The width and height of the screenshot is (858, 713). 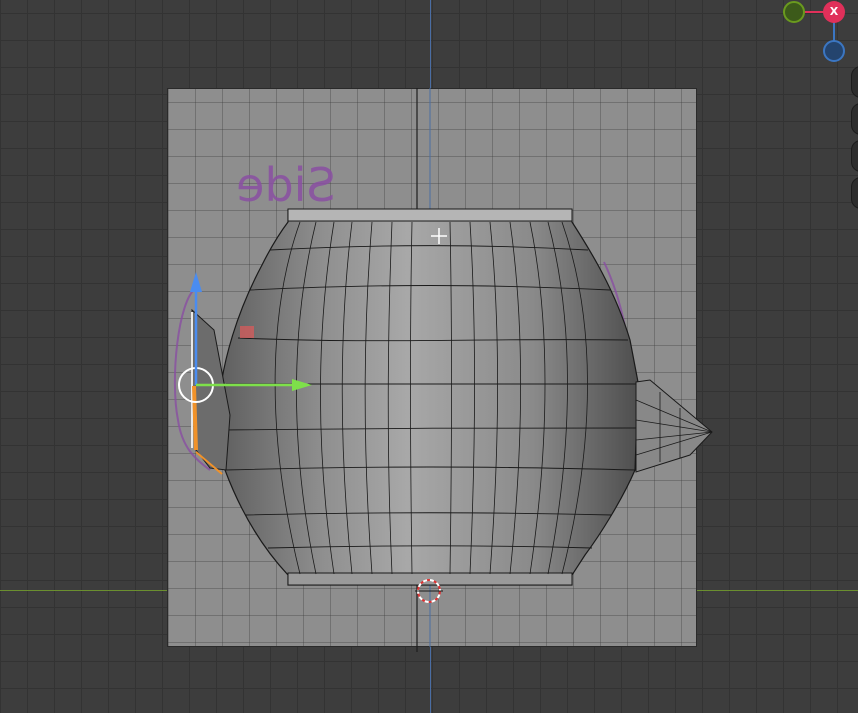 I want to click on camera-view-button, so click(x=854, y=156).